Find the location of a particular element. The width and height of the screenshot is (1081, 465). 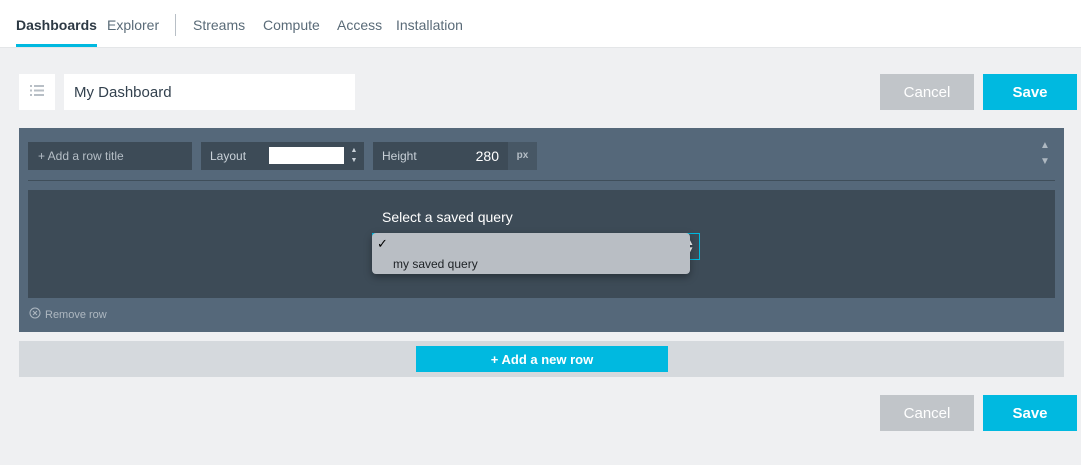

stepper-down-icon: ▼ is located at coordinates (354, 160).